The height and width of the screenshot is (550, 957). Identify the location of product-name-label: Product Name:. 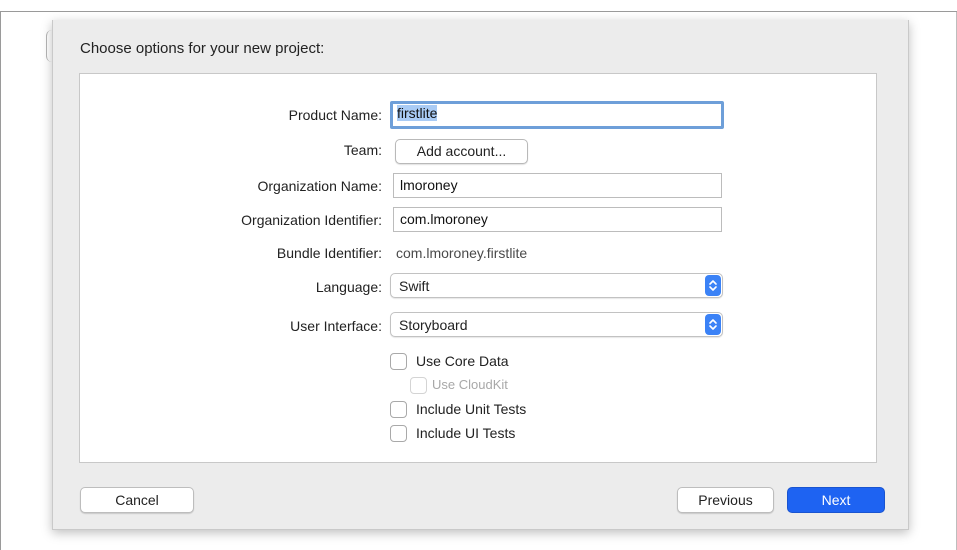
(335, 115).